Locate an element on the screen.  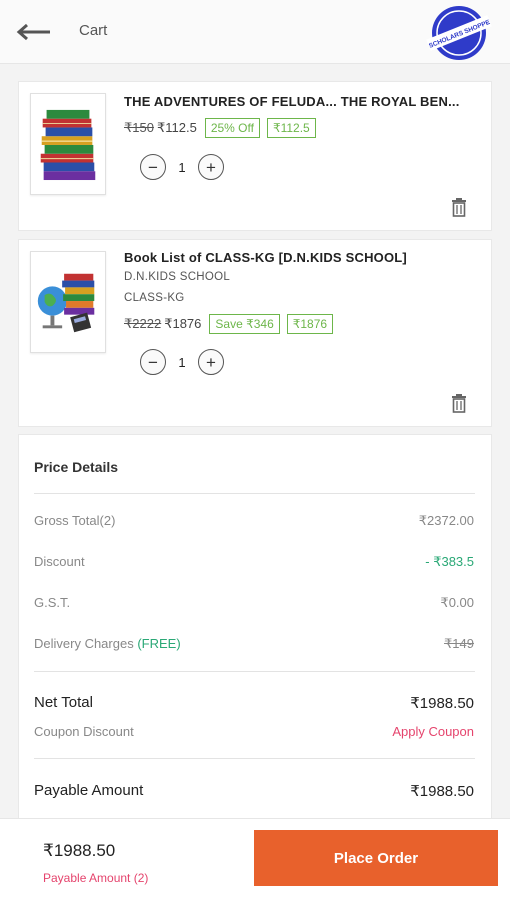
gross-total-value: ₹2372.00 is located at coordinates (446, 520).